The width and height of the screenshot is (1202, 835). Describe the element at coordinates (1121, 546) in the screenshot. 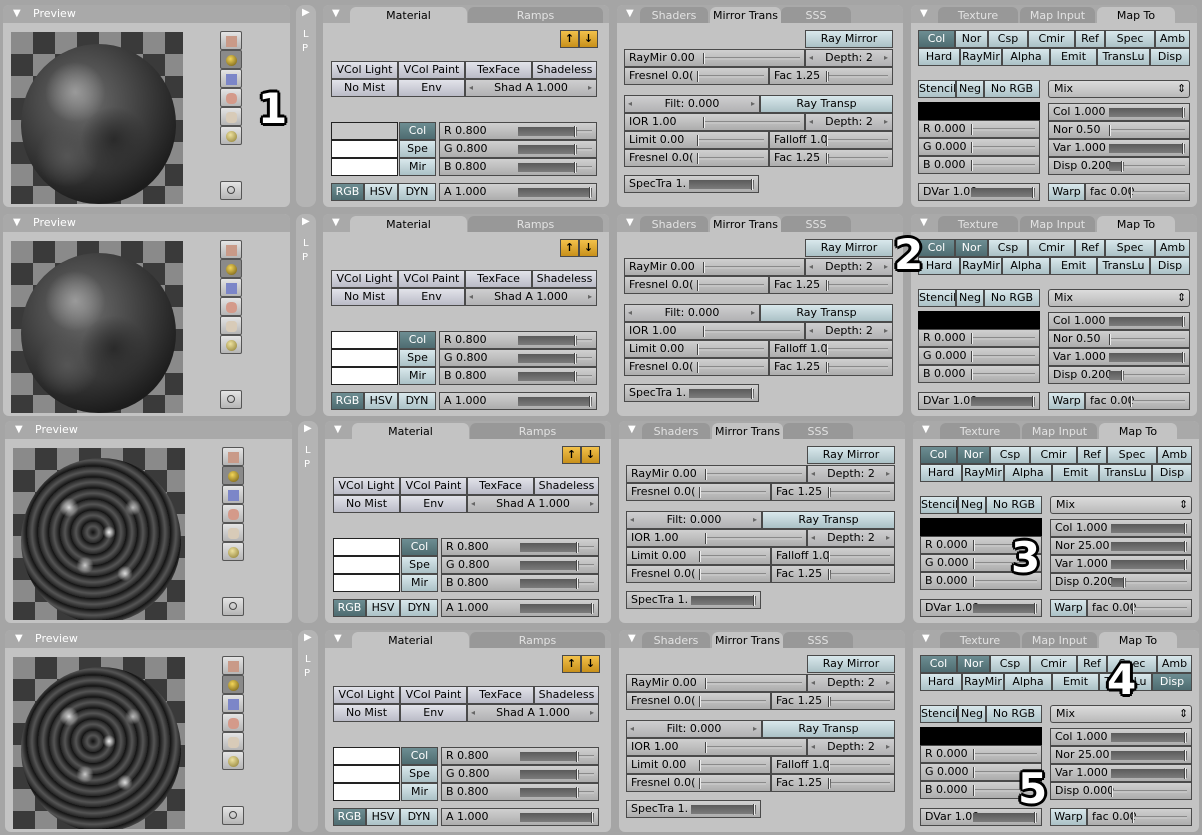

I see `nor-factor-slider: Nor 25.00` at that location.